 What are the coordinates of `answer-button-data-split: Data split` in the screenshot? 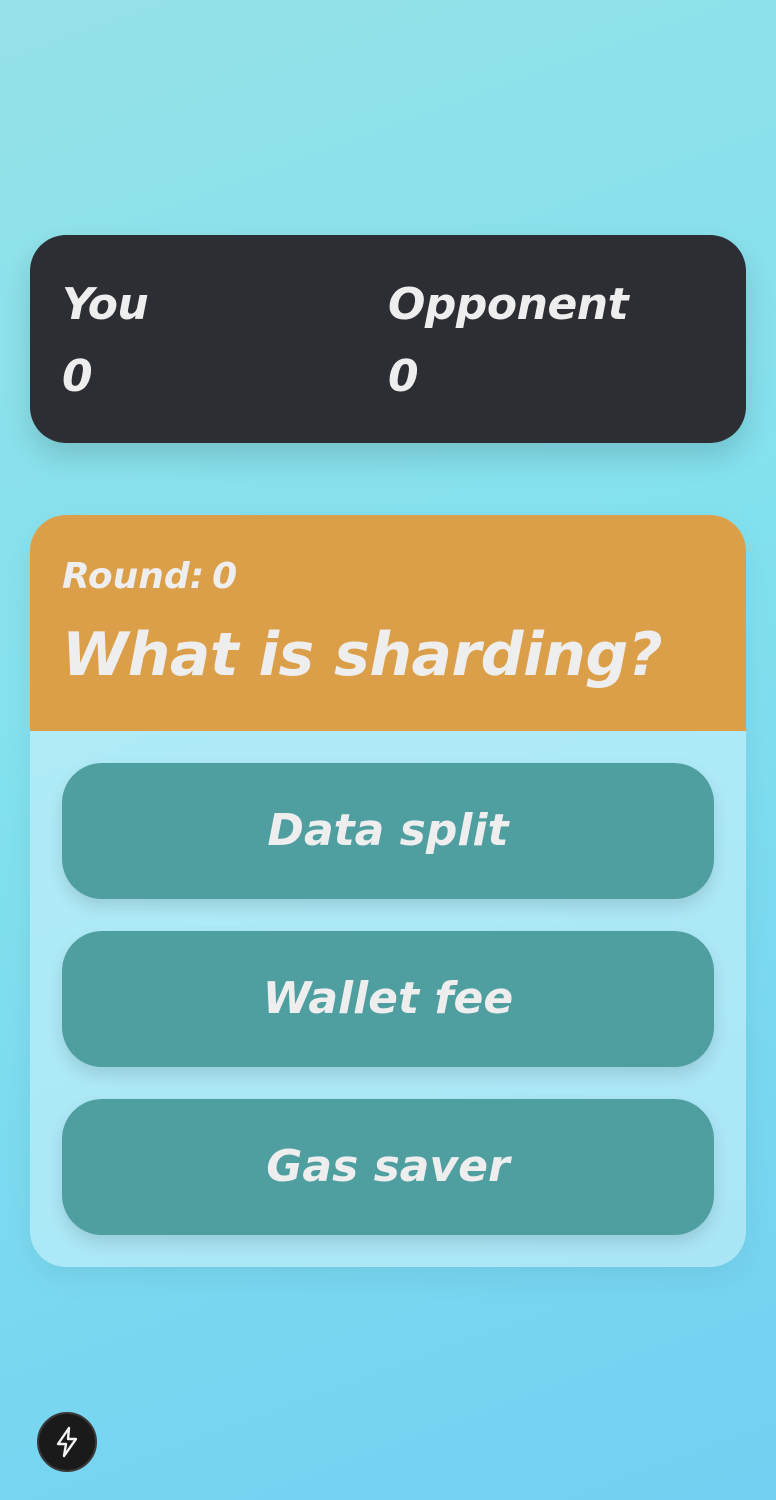 It's located at (388, 831).